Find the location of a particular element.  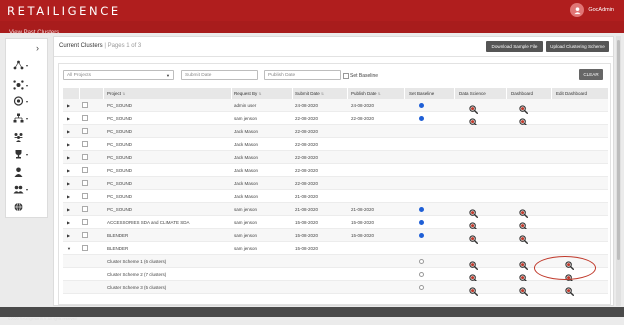

table-row: ▶ PC_SOUND admin user 24-08-2020 24-08-2020 is located at coordinates (335, 106).